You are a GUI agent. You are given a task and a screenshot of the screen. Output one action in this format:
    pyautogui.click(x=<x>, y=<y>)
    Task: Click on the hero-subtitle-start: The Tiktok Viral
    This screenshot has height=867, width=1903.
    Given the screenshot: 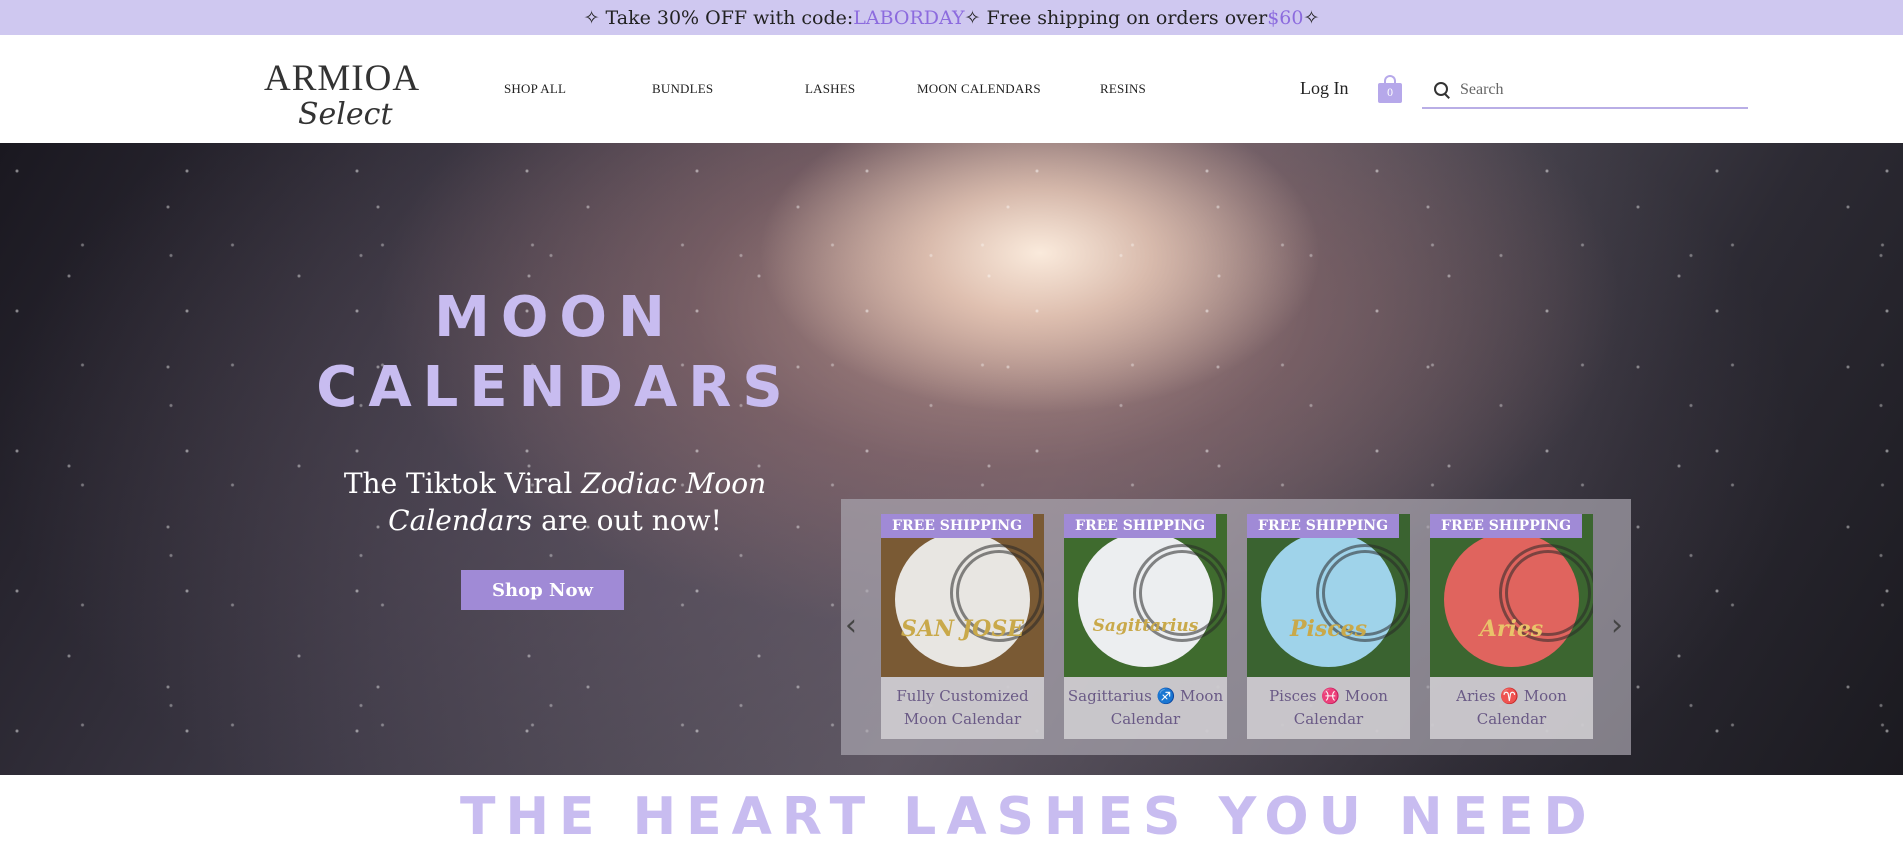 What is the action you would take?
    pyautogui.click(x=462, y=483)
    